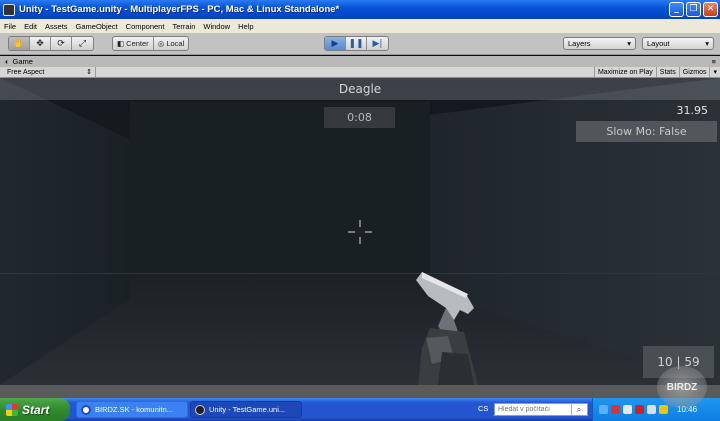  Describe the element at coordinates (692, 110) in the screenshot. I see `hud-fps-counter: 31.95` at that location.